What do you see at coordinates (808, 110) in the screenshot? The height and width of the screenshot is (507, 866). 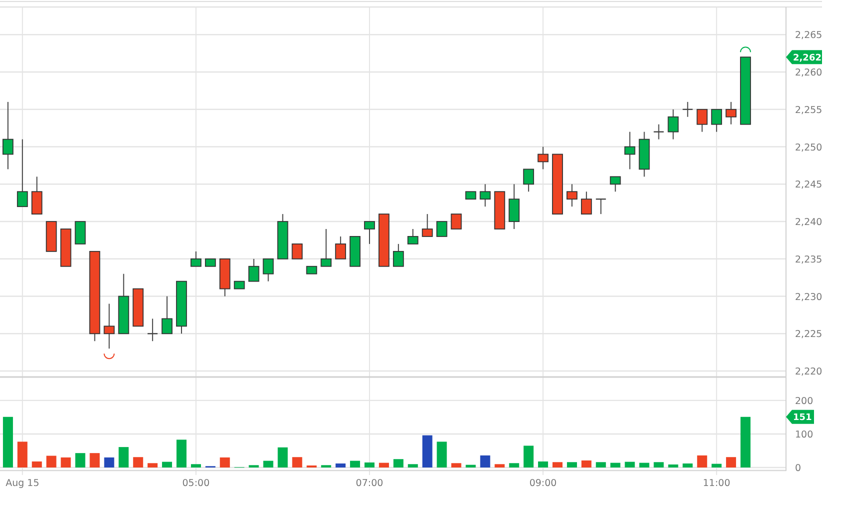 I see `axis-label: 2,255` at bounding box center [808, 110].